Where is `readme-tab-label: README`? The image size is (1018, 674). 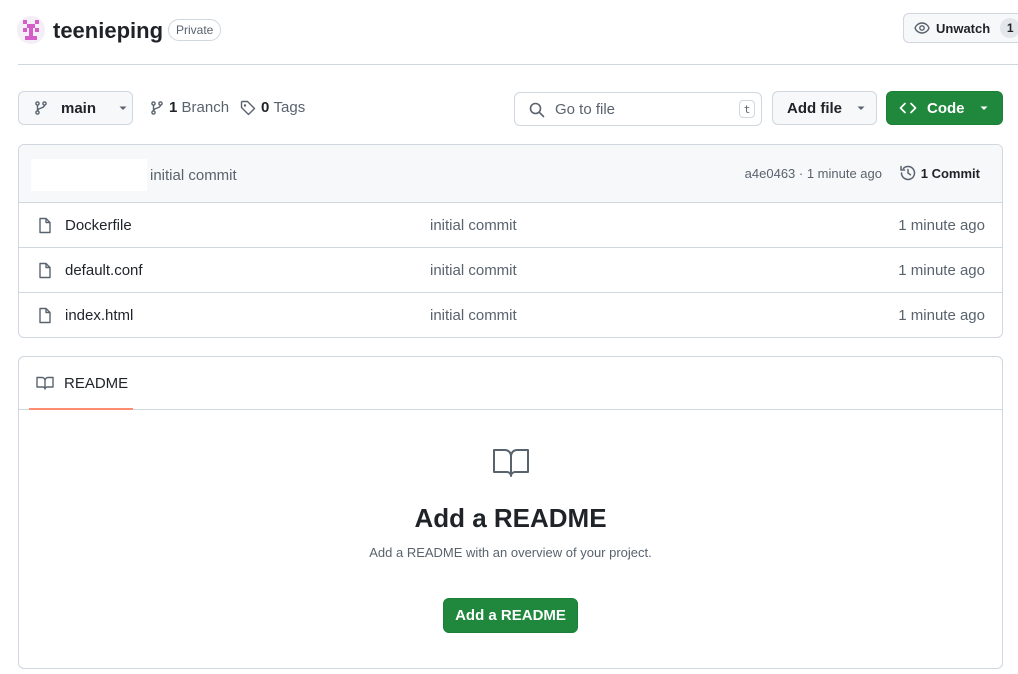 readme-tab-label: README is located at coordinates (96, 383).